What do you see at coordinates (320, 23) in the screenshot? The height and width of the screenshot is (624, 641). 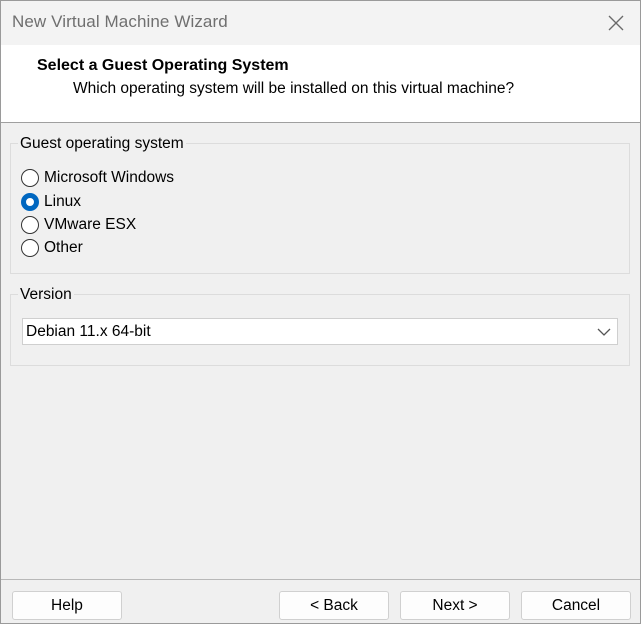 I see `title-bar: New Virtual Machine Wizard` at bounding box center [320, 23].